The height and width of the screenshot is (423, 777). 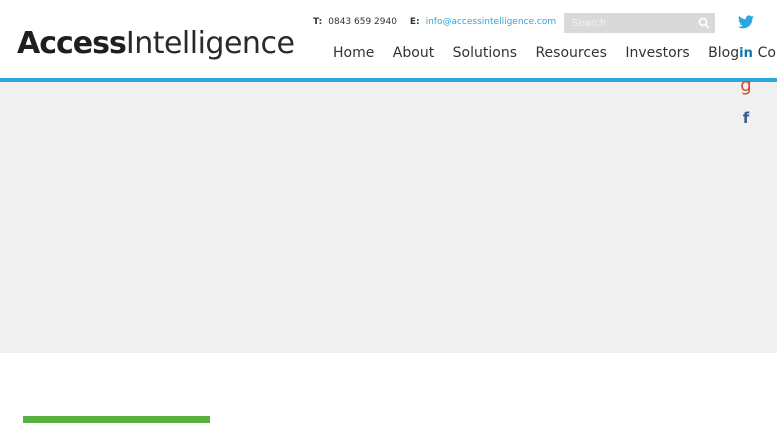 I want to click on nav-item-home: Home, so click(x=353, y=53).